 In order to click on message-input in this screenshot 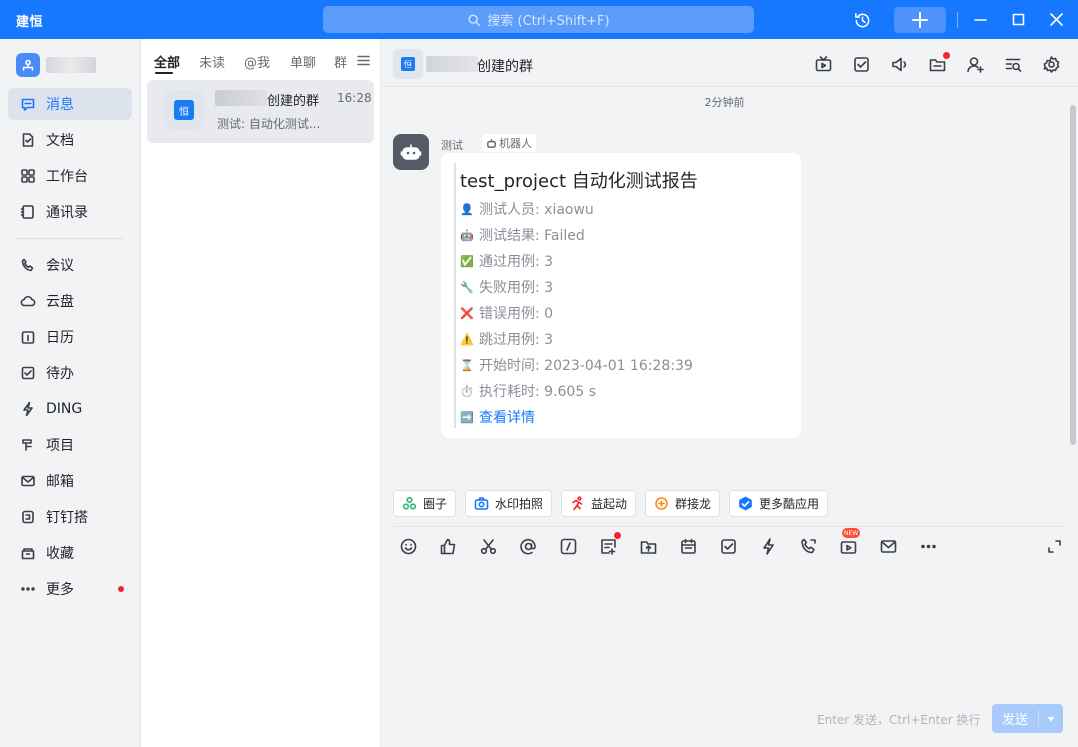, I will do `click(729, 631)`.